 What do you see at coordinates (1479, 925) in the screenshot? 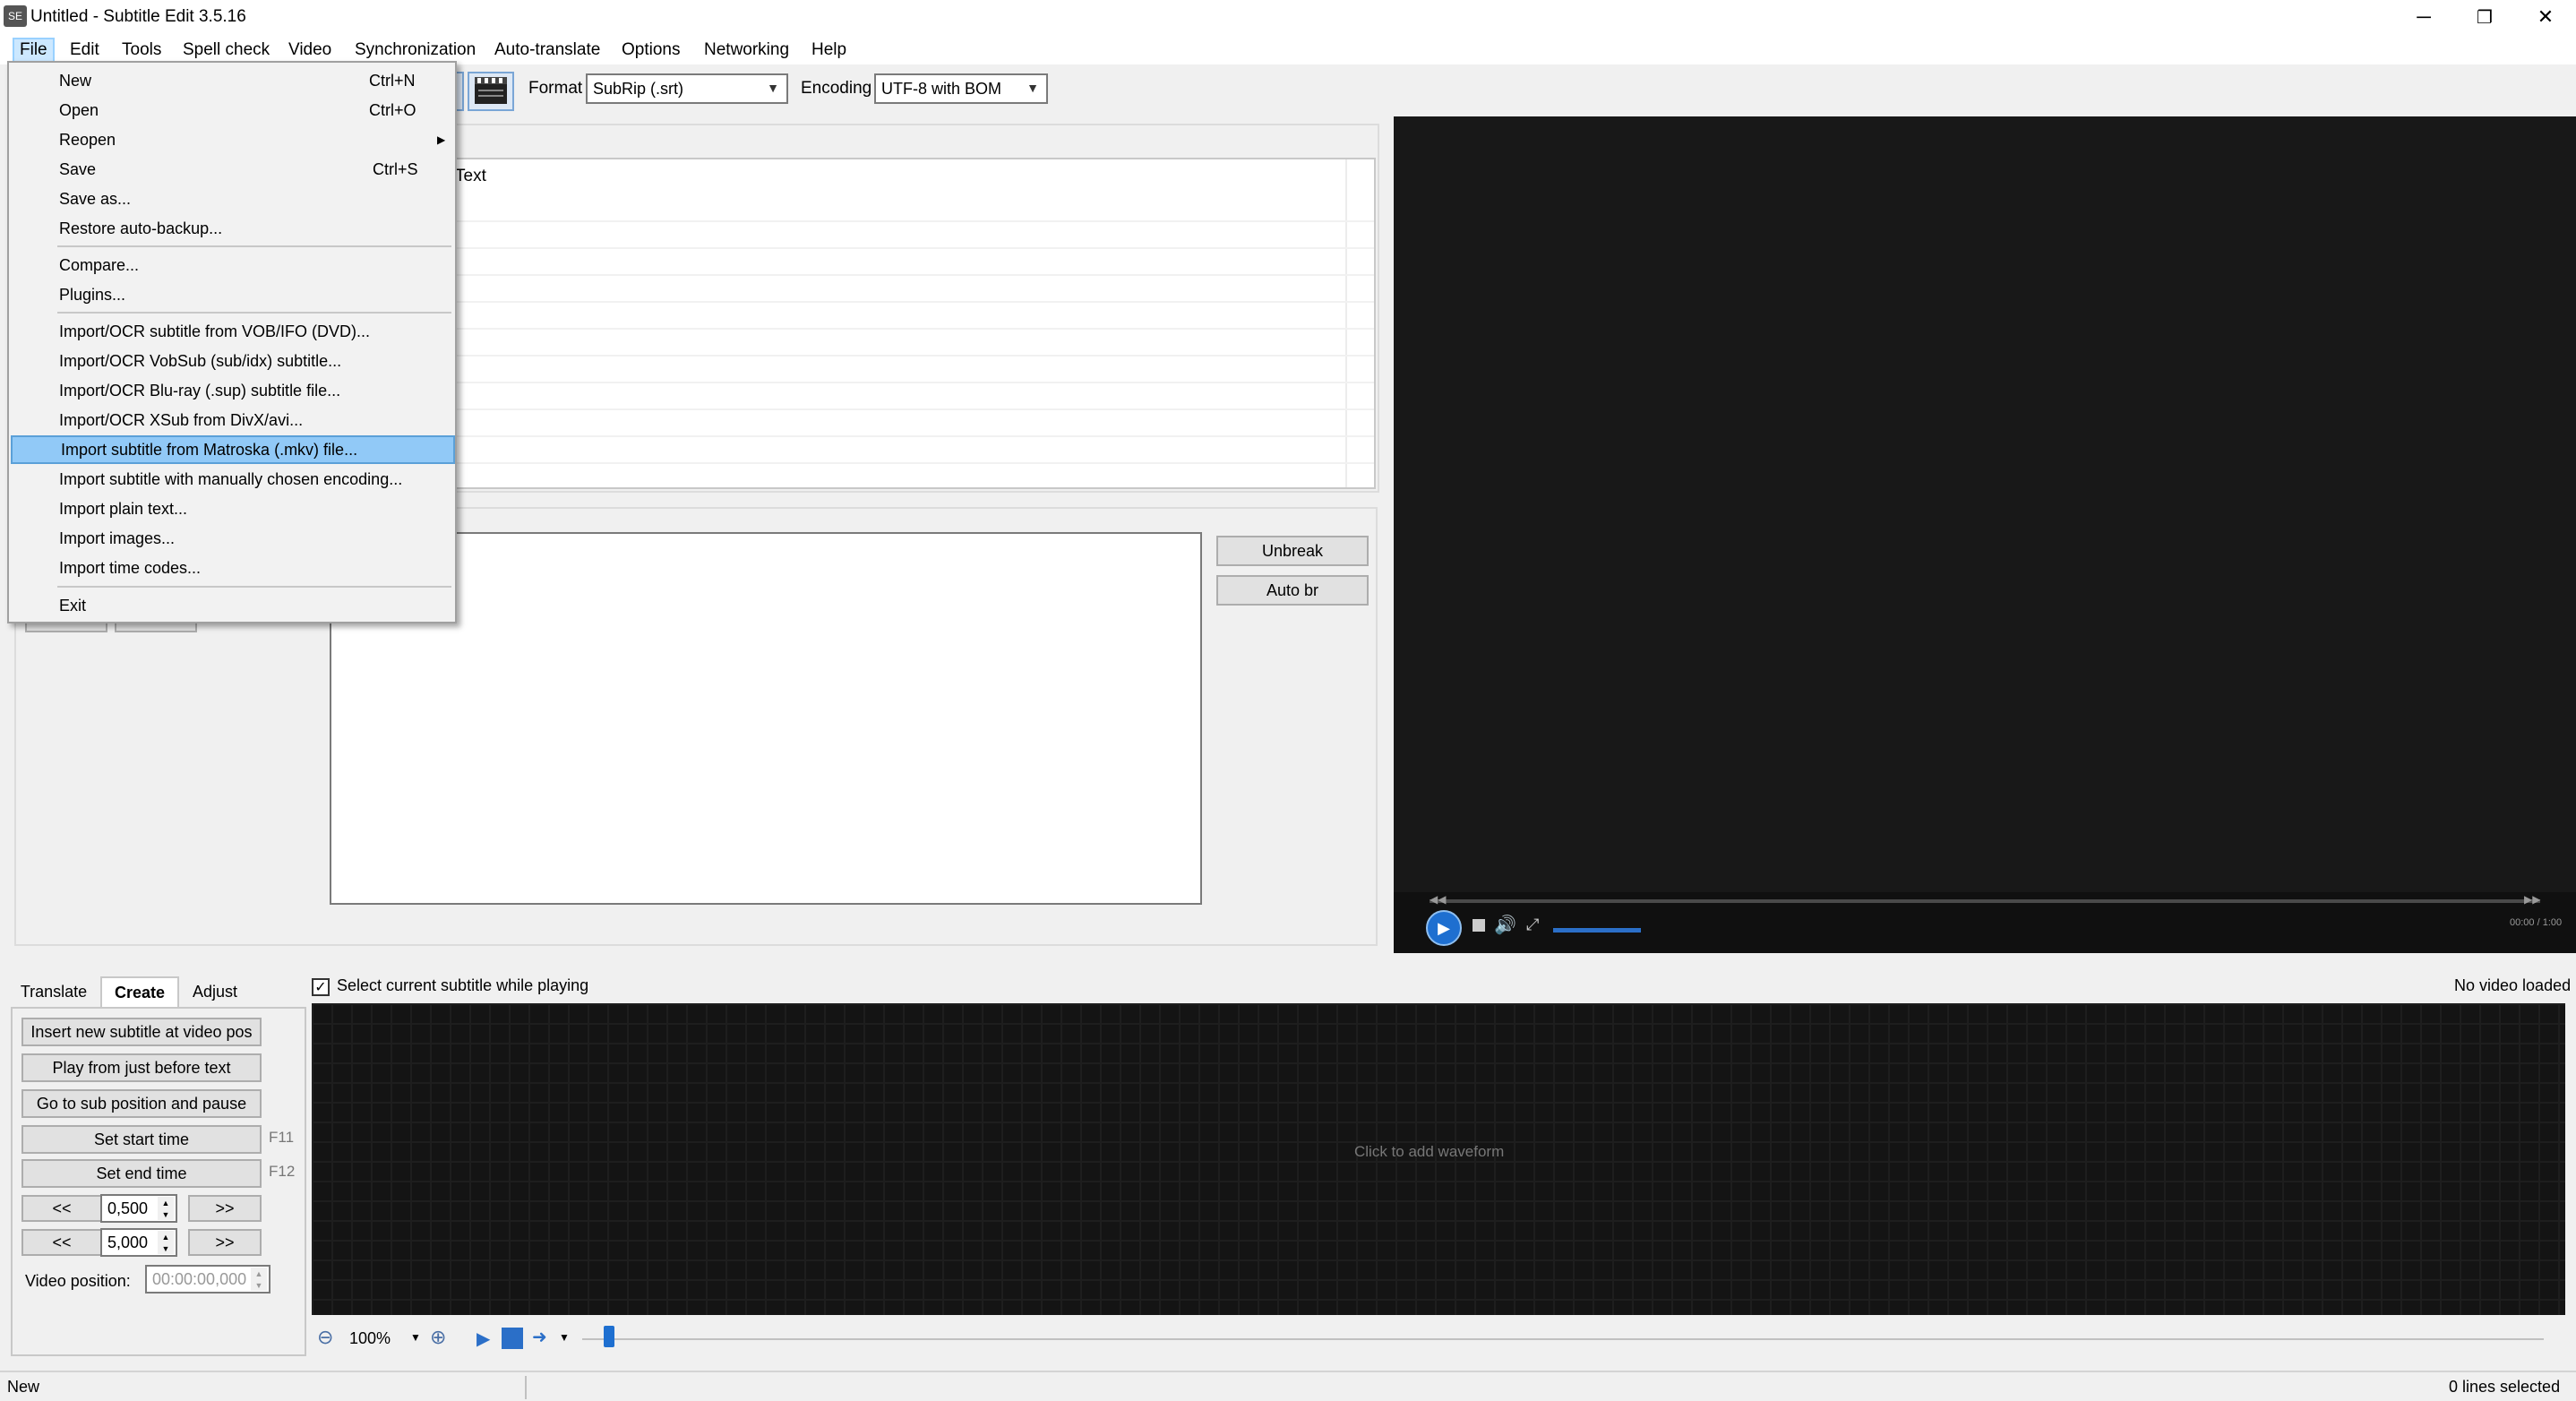
I see `stop-icon` at bounding box center [1479, 925].